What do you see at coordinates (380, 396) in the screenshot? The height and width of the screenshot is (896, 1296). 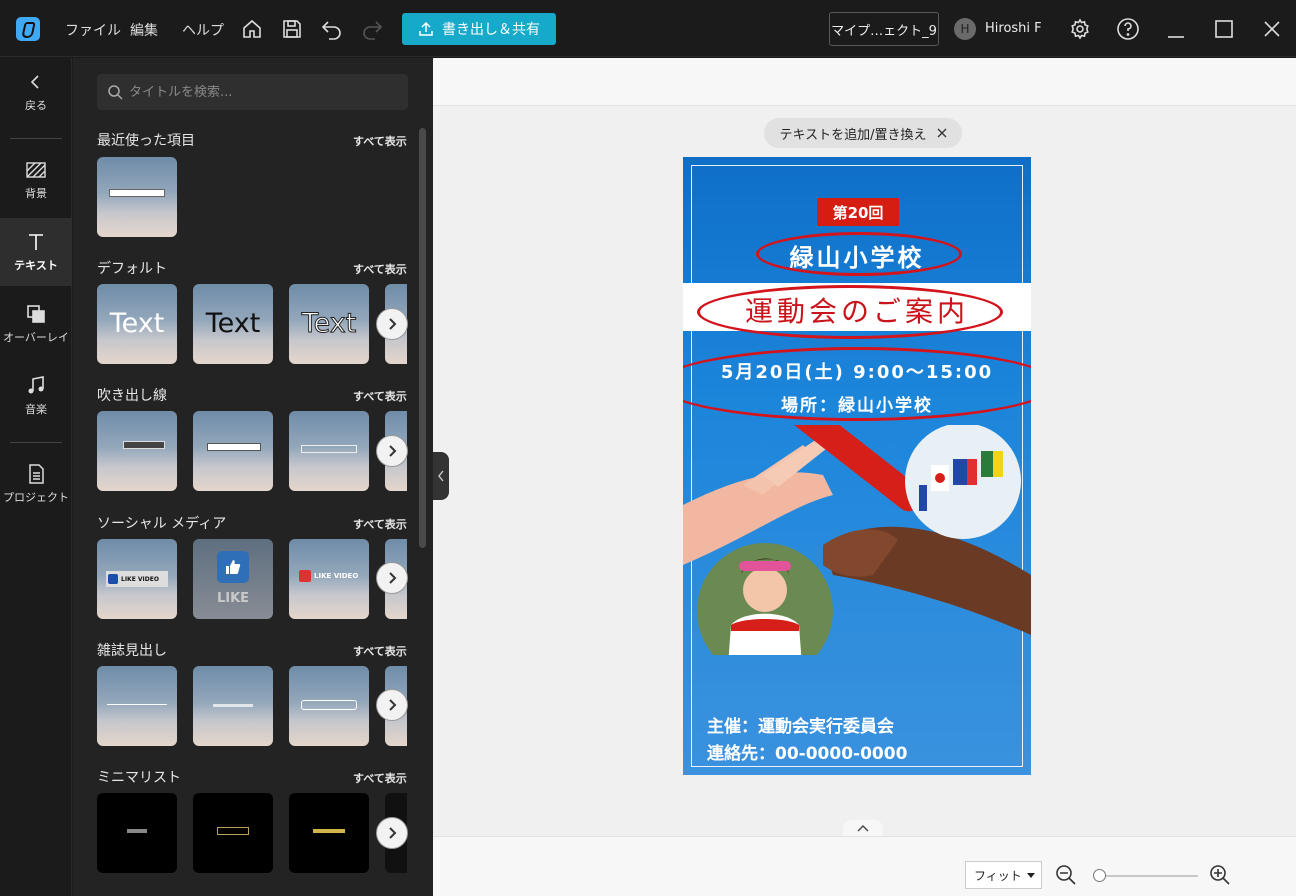 I see `show-all-callout: すべて表示` at bounding box center [380, 396].